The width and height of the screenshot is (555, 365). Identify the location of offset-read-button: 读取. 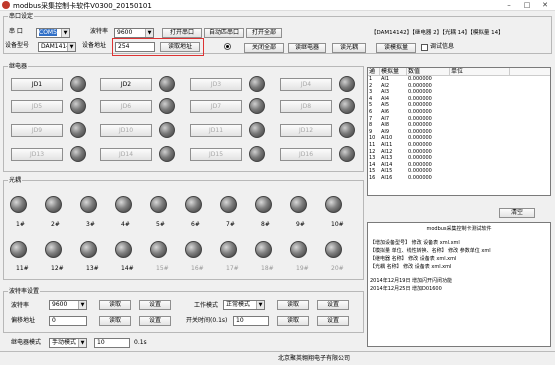
(115, 321).